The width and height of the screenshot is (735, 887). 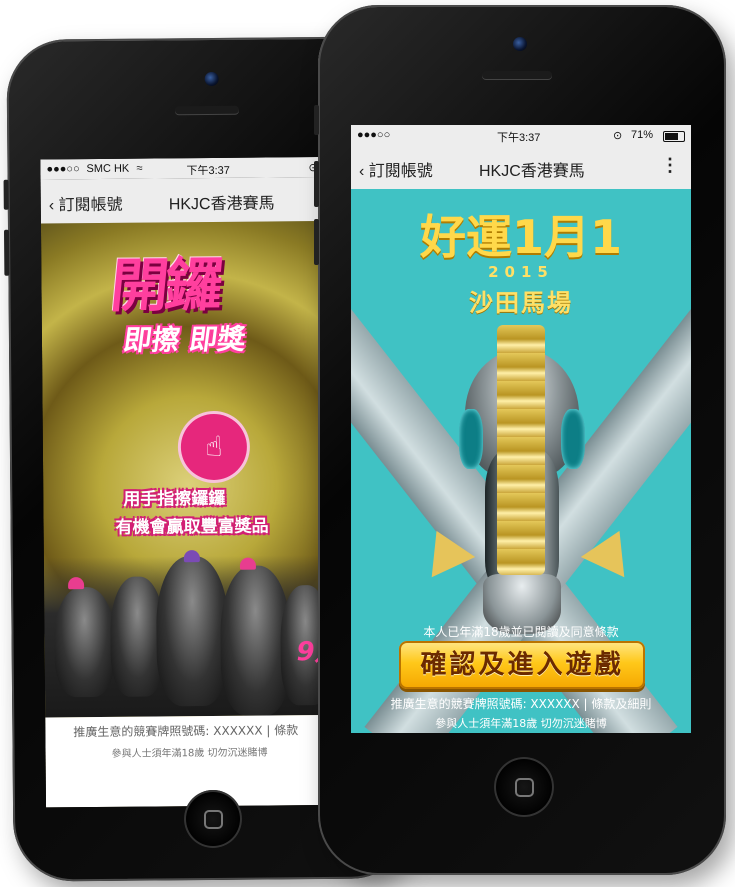 I want to click on carrier-label: SMC HK, so click(x=108, y=169).